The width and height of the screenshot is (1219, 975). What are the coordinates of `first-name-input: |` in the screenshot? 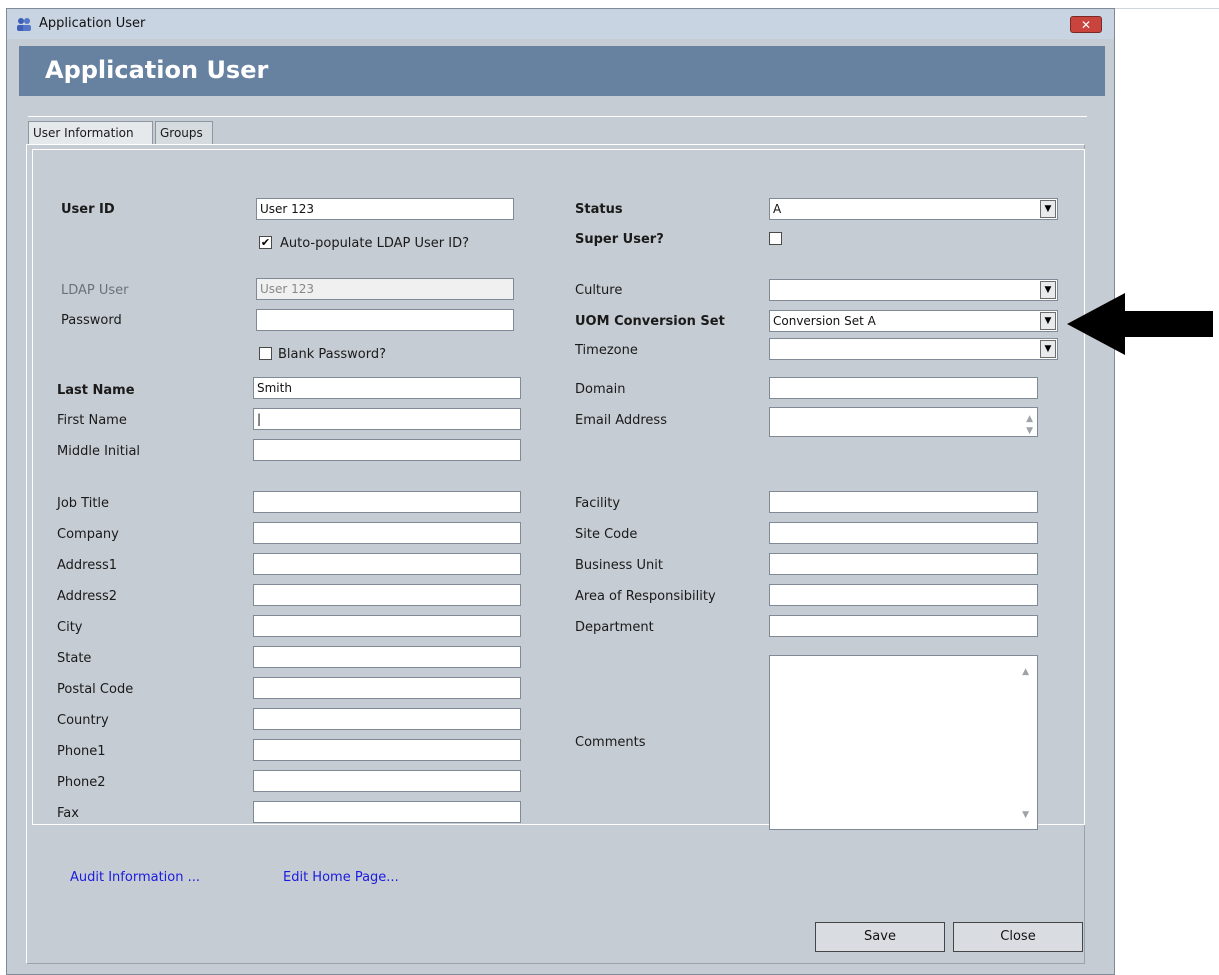 It's located at (387, 419).